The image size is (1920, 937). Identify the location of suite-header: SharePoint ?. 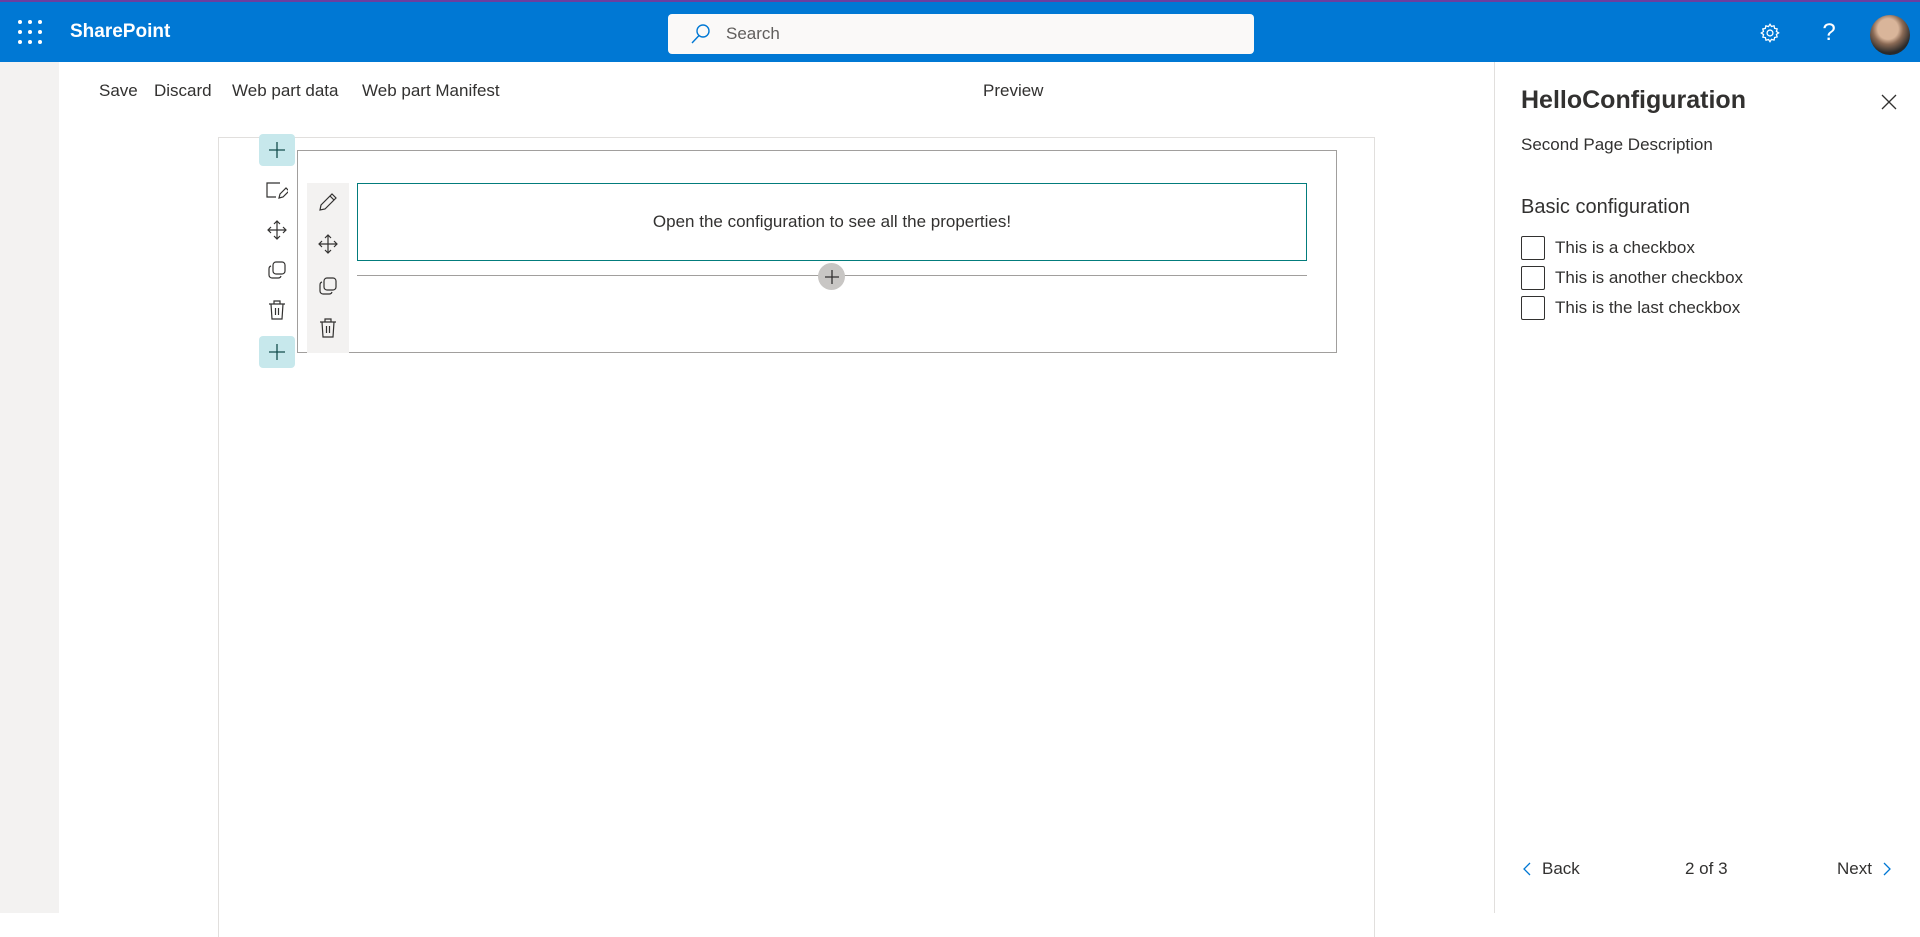
(960, 32).